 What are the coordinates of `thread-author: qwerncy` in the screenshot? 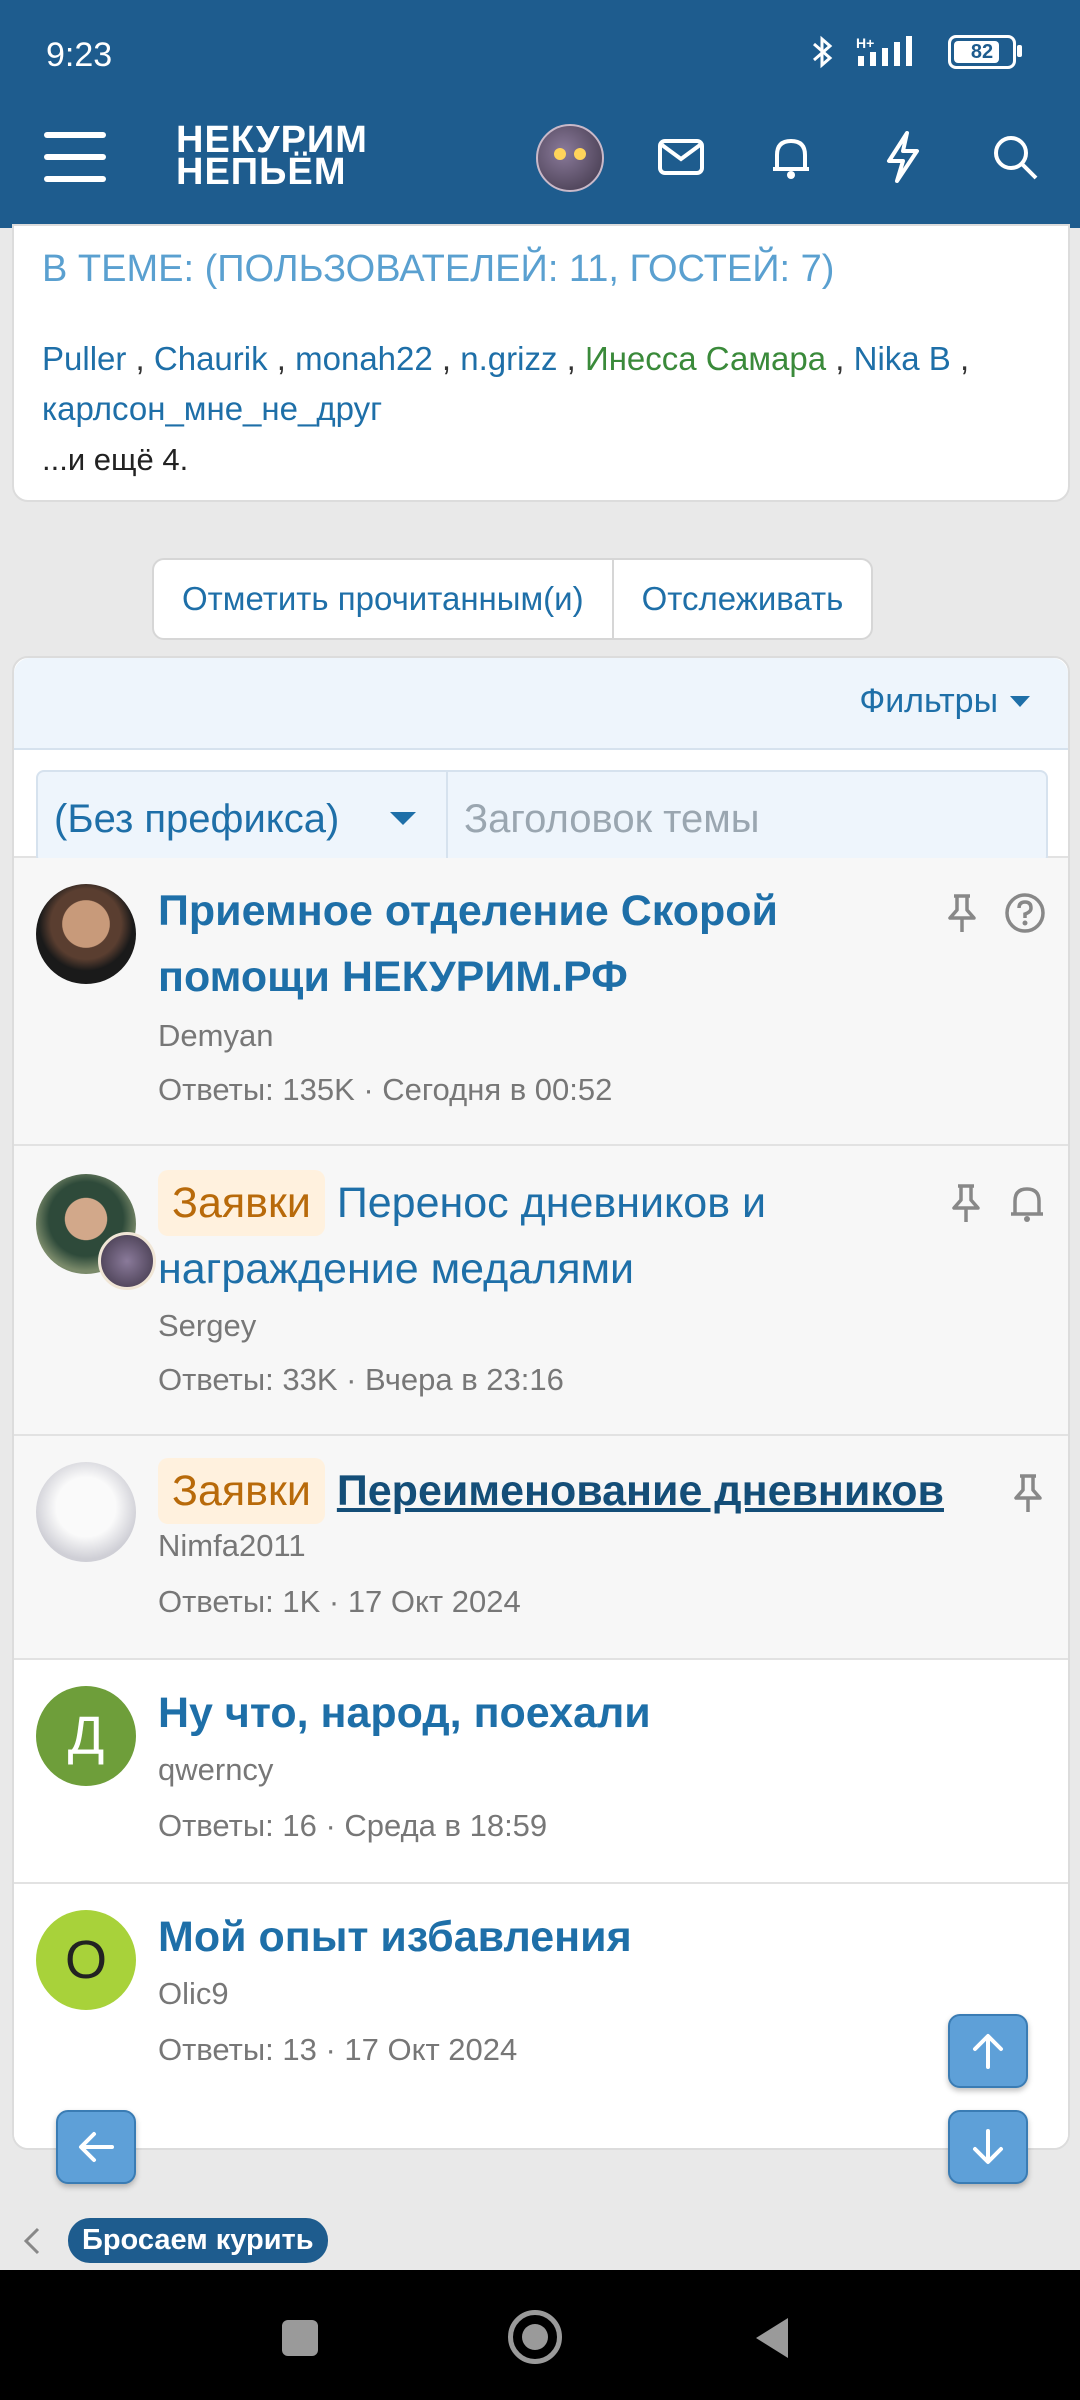 It's located at (215, 1770).